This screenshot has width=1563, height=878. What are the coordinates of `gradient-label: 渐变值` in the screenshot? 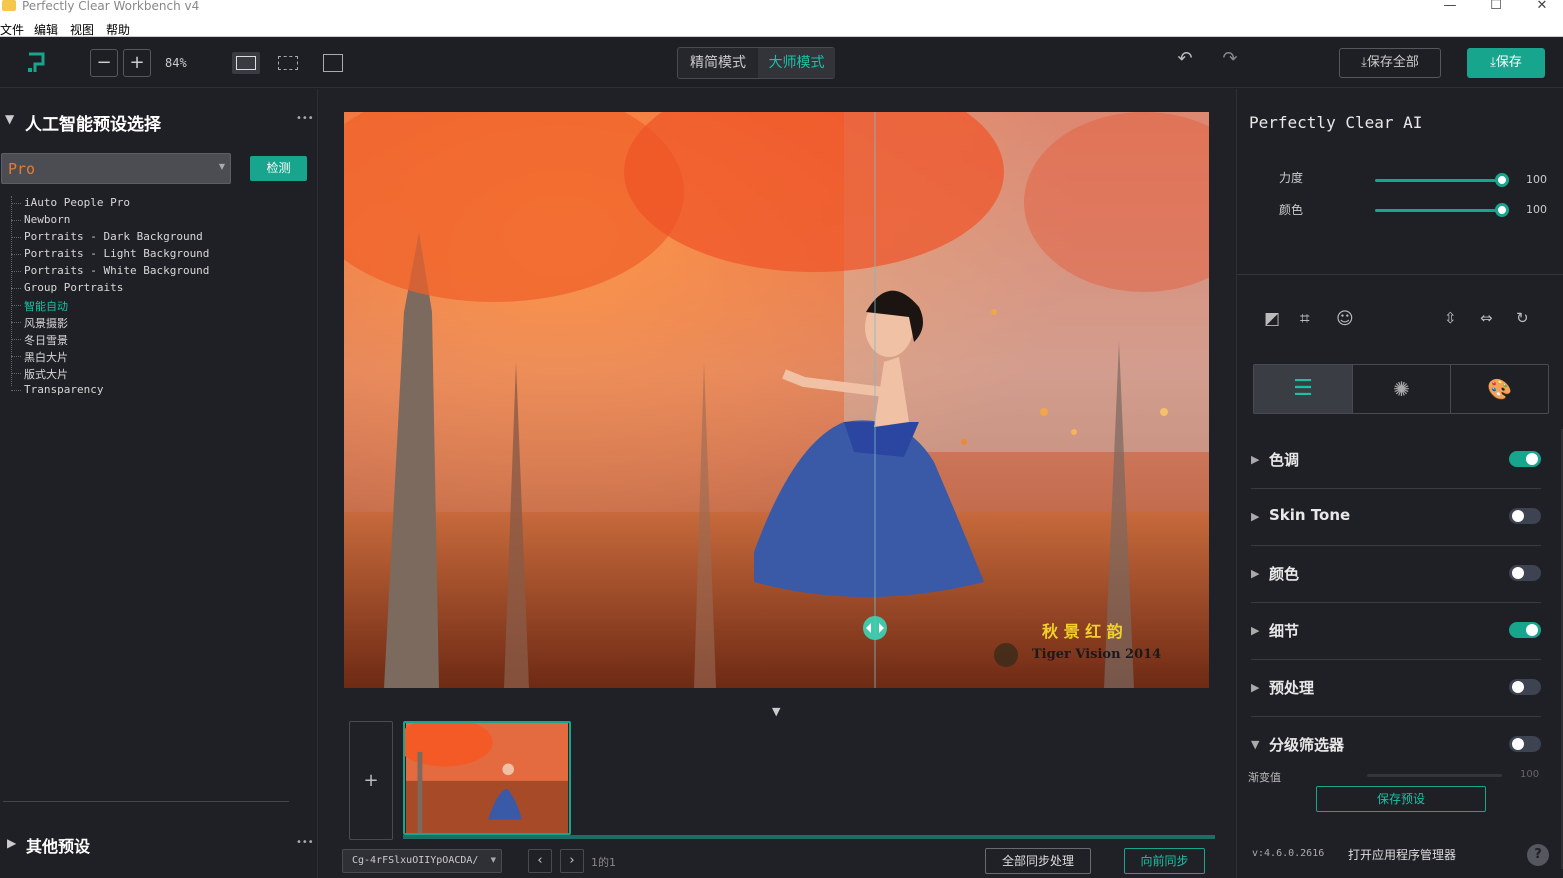 It's located at (1264, 777).